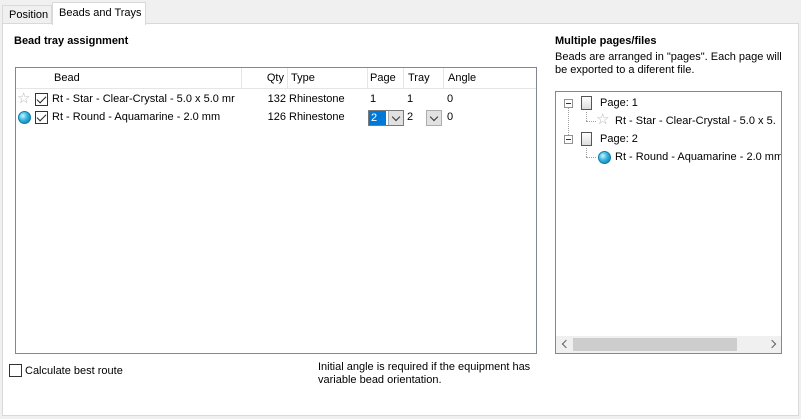  Describe the element at coordinates (490, 78) in the screenshot. I see `column-angle: Angle` at that location.